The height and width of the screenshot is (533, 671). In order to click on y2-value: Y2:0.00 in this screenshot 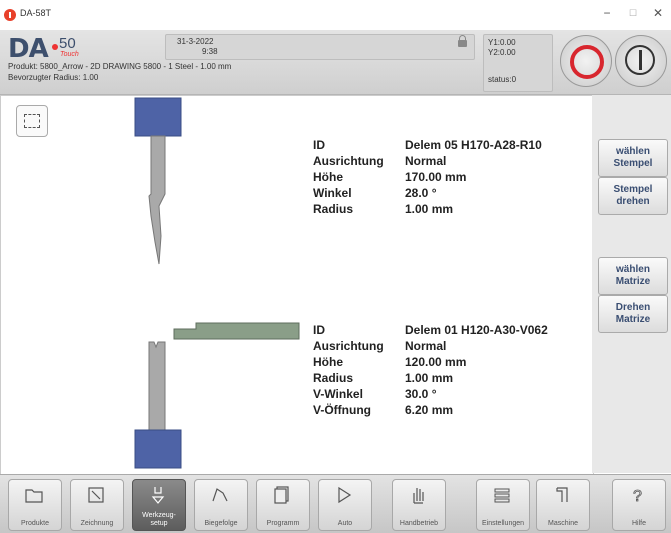, I will do `click(502, 52)`.